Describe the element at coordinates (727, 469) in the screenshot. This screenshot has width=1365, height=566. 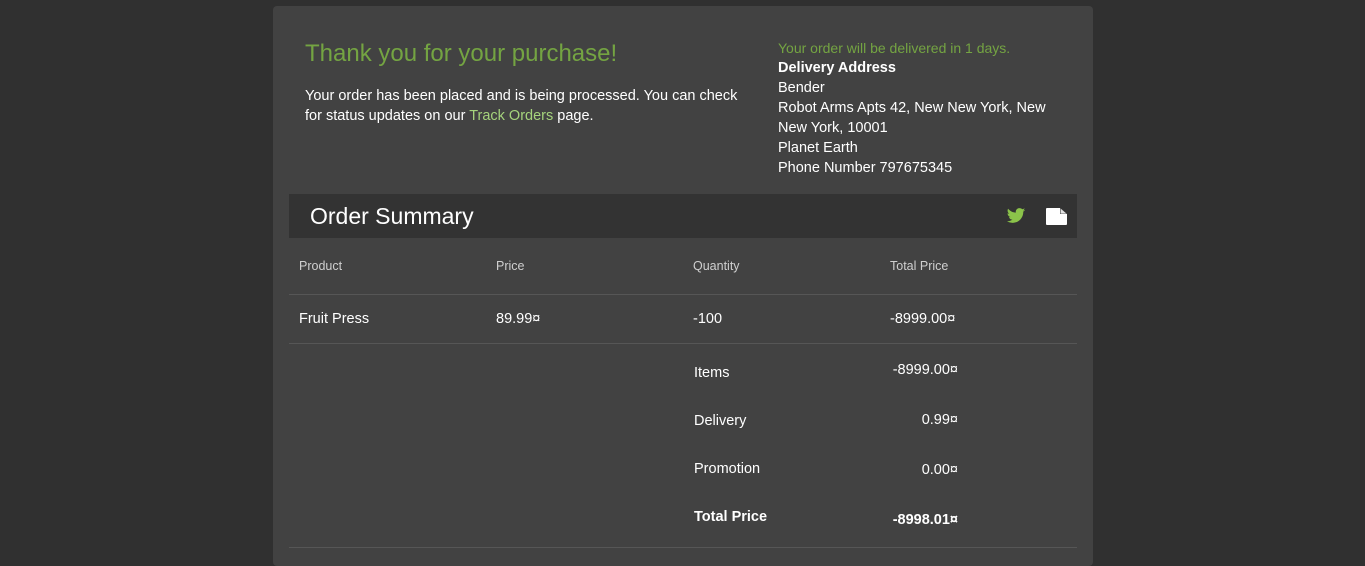
I see `promotion-label: Promotion` at that location.